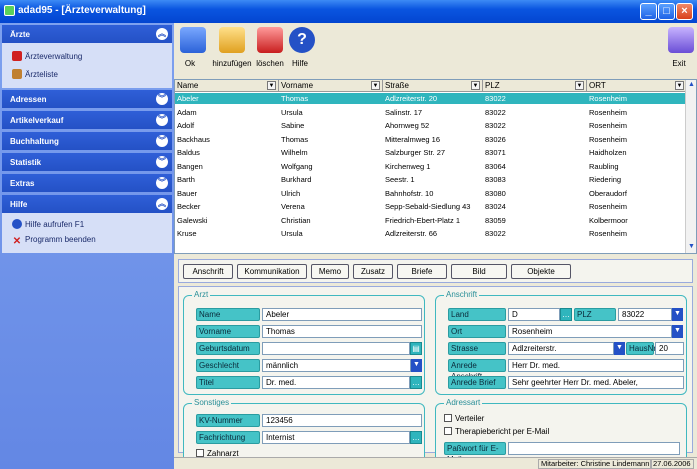  I want to click on sidebar-item-programm-beenden: ✕ Programm beenden, so click(54, 241).